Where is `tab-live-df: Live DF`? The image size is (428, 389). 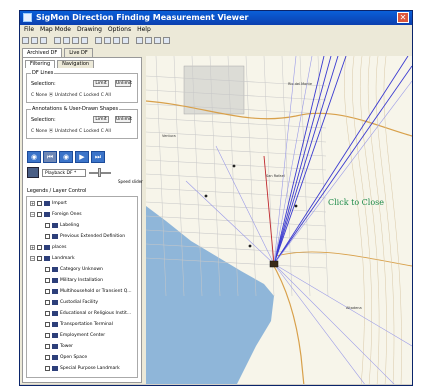 tab-live-df: Live DF is located at coordinates (78, 52).